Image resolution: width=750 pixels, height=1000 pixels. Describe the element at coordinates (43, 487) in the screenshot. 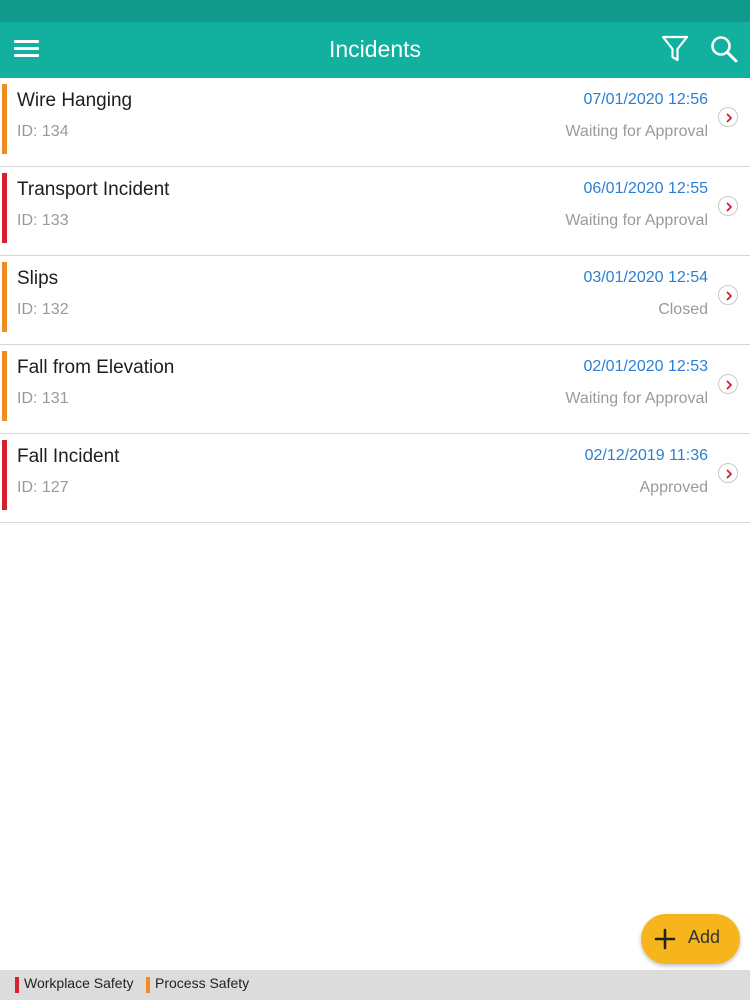

I see `incident-id: ID: 127` at that location.